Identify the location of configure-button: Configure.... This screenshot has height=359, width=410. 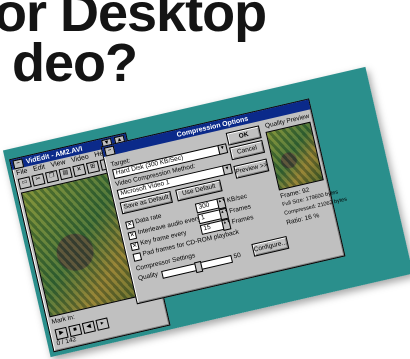
(270, 246).